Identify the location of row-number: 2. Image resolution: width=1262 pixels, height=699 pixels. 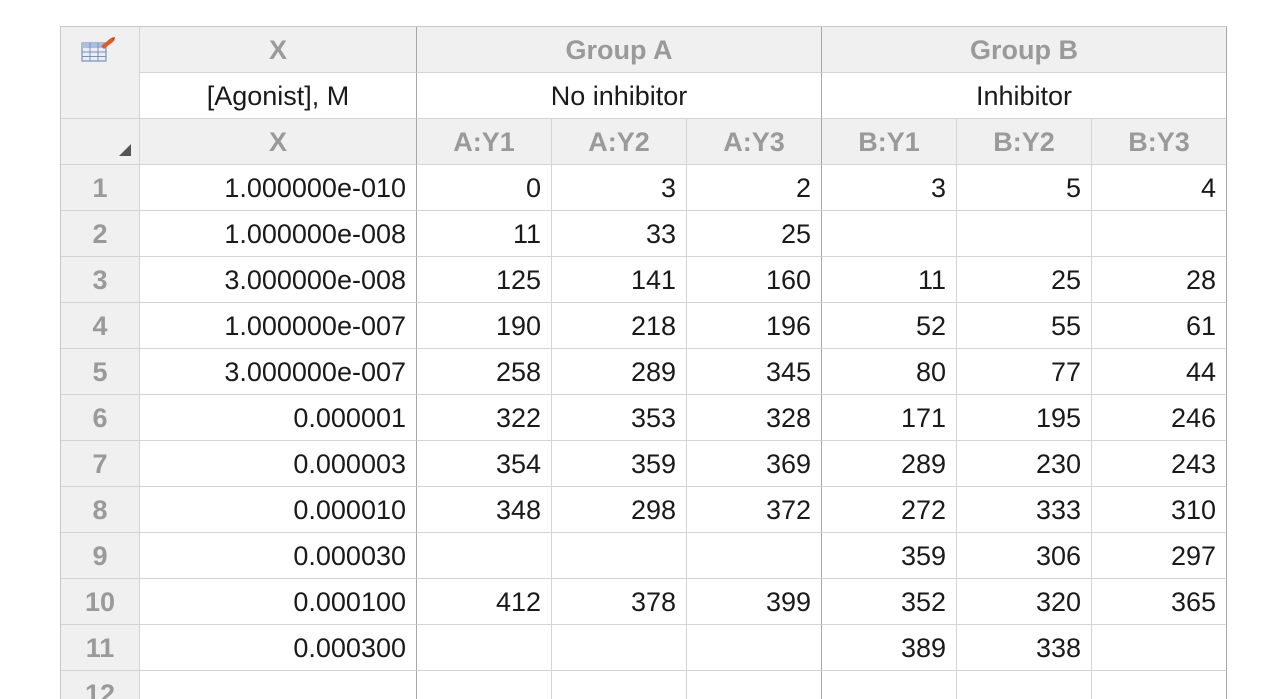
(100, 234).